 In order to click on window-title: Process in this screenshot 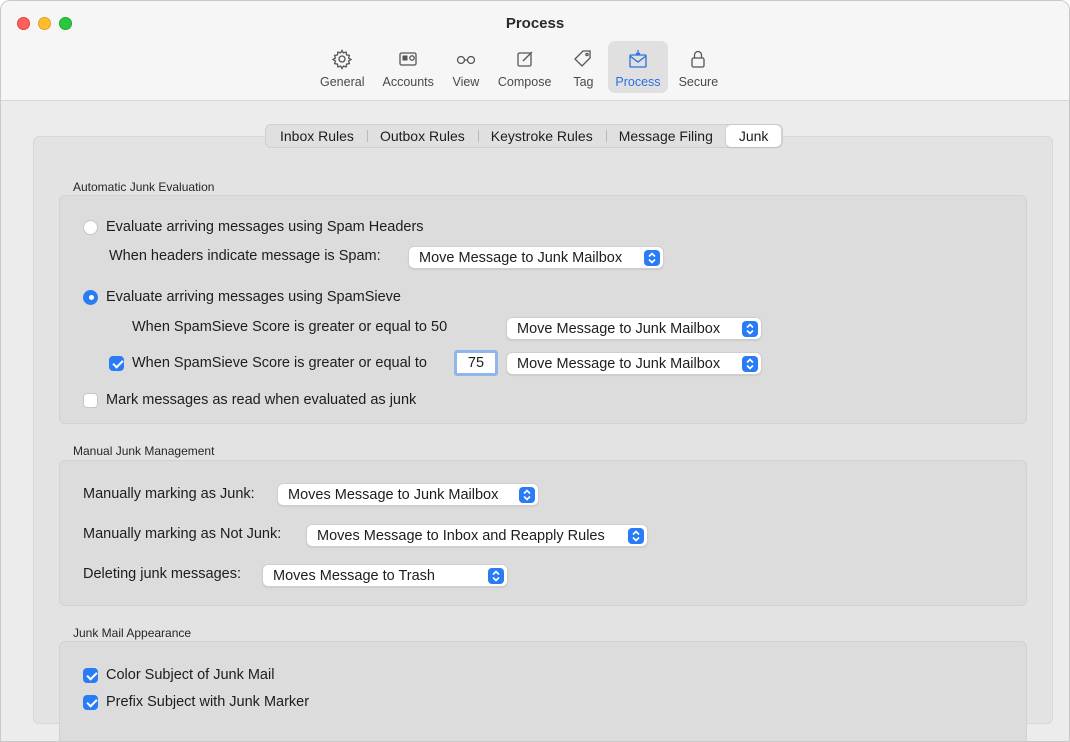, I will do `click(535, 23)`.